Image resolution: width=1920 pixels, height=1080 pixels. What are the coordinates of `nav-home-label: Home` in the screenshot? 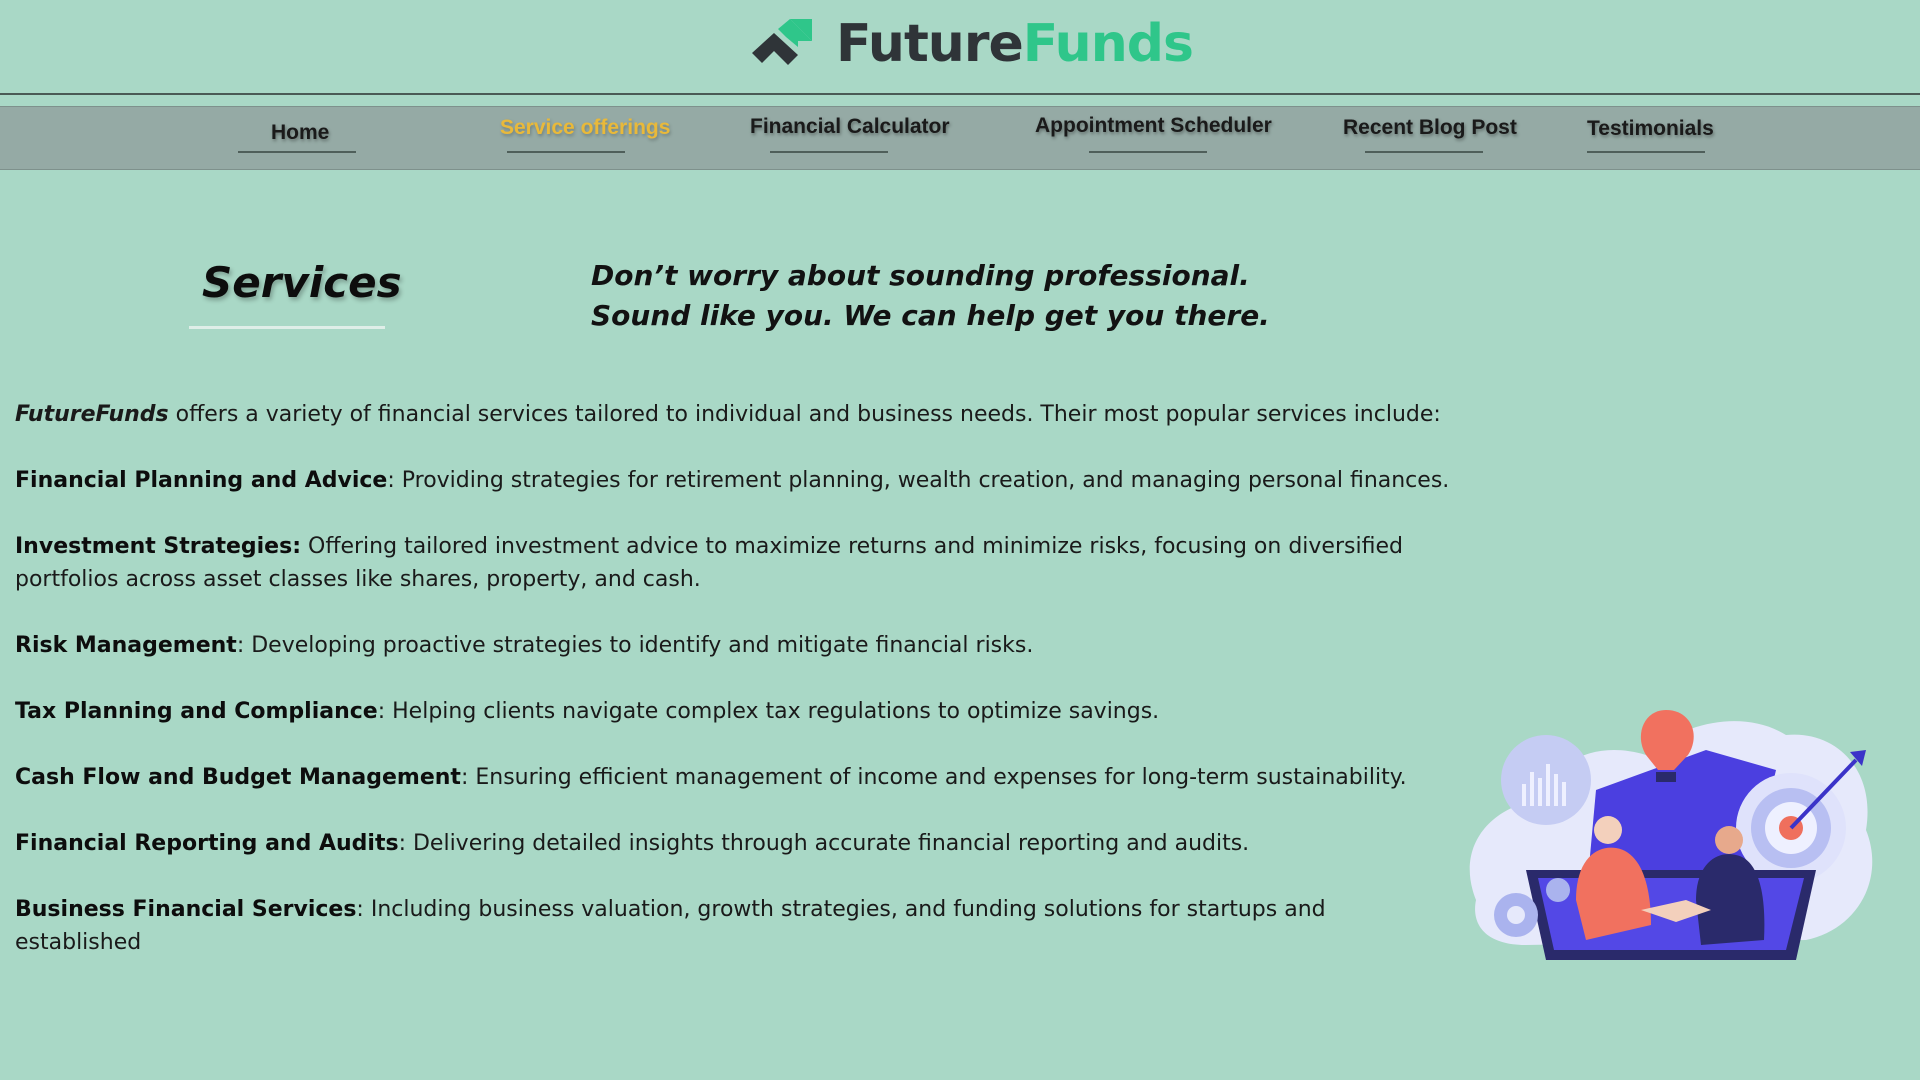 It's located at (300, 132).